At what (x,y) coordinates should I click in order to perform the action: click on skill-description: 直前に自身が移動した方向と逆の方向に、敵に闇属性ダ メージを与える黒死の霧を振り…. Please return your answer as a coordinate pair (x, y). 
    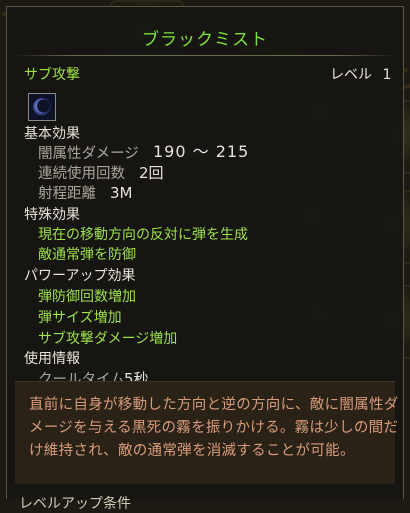
    Looking at the image, I should click on (214, 428).